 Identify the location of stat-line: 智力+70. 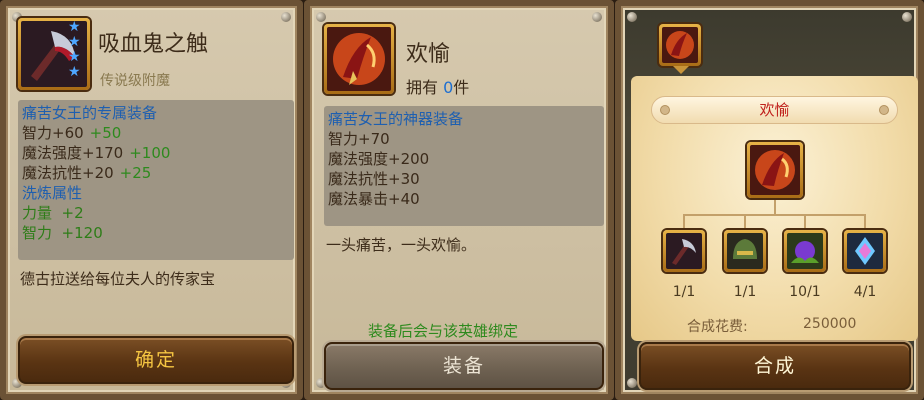
(359, 139).